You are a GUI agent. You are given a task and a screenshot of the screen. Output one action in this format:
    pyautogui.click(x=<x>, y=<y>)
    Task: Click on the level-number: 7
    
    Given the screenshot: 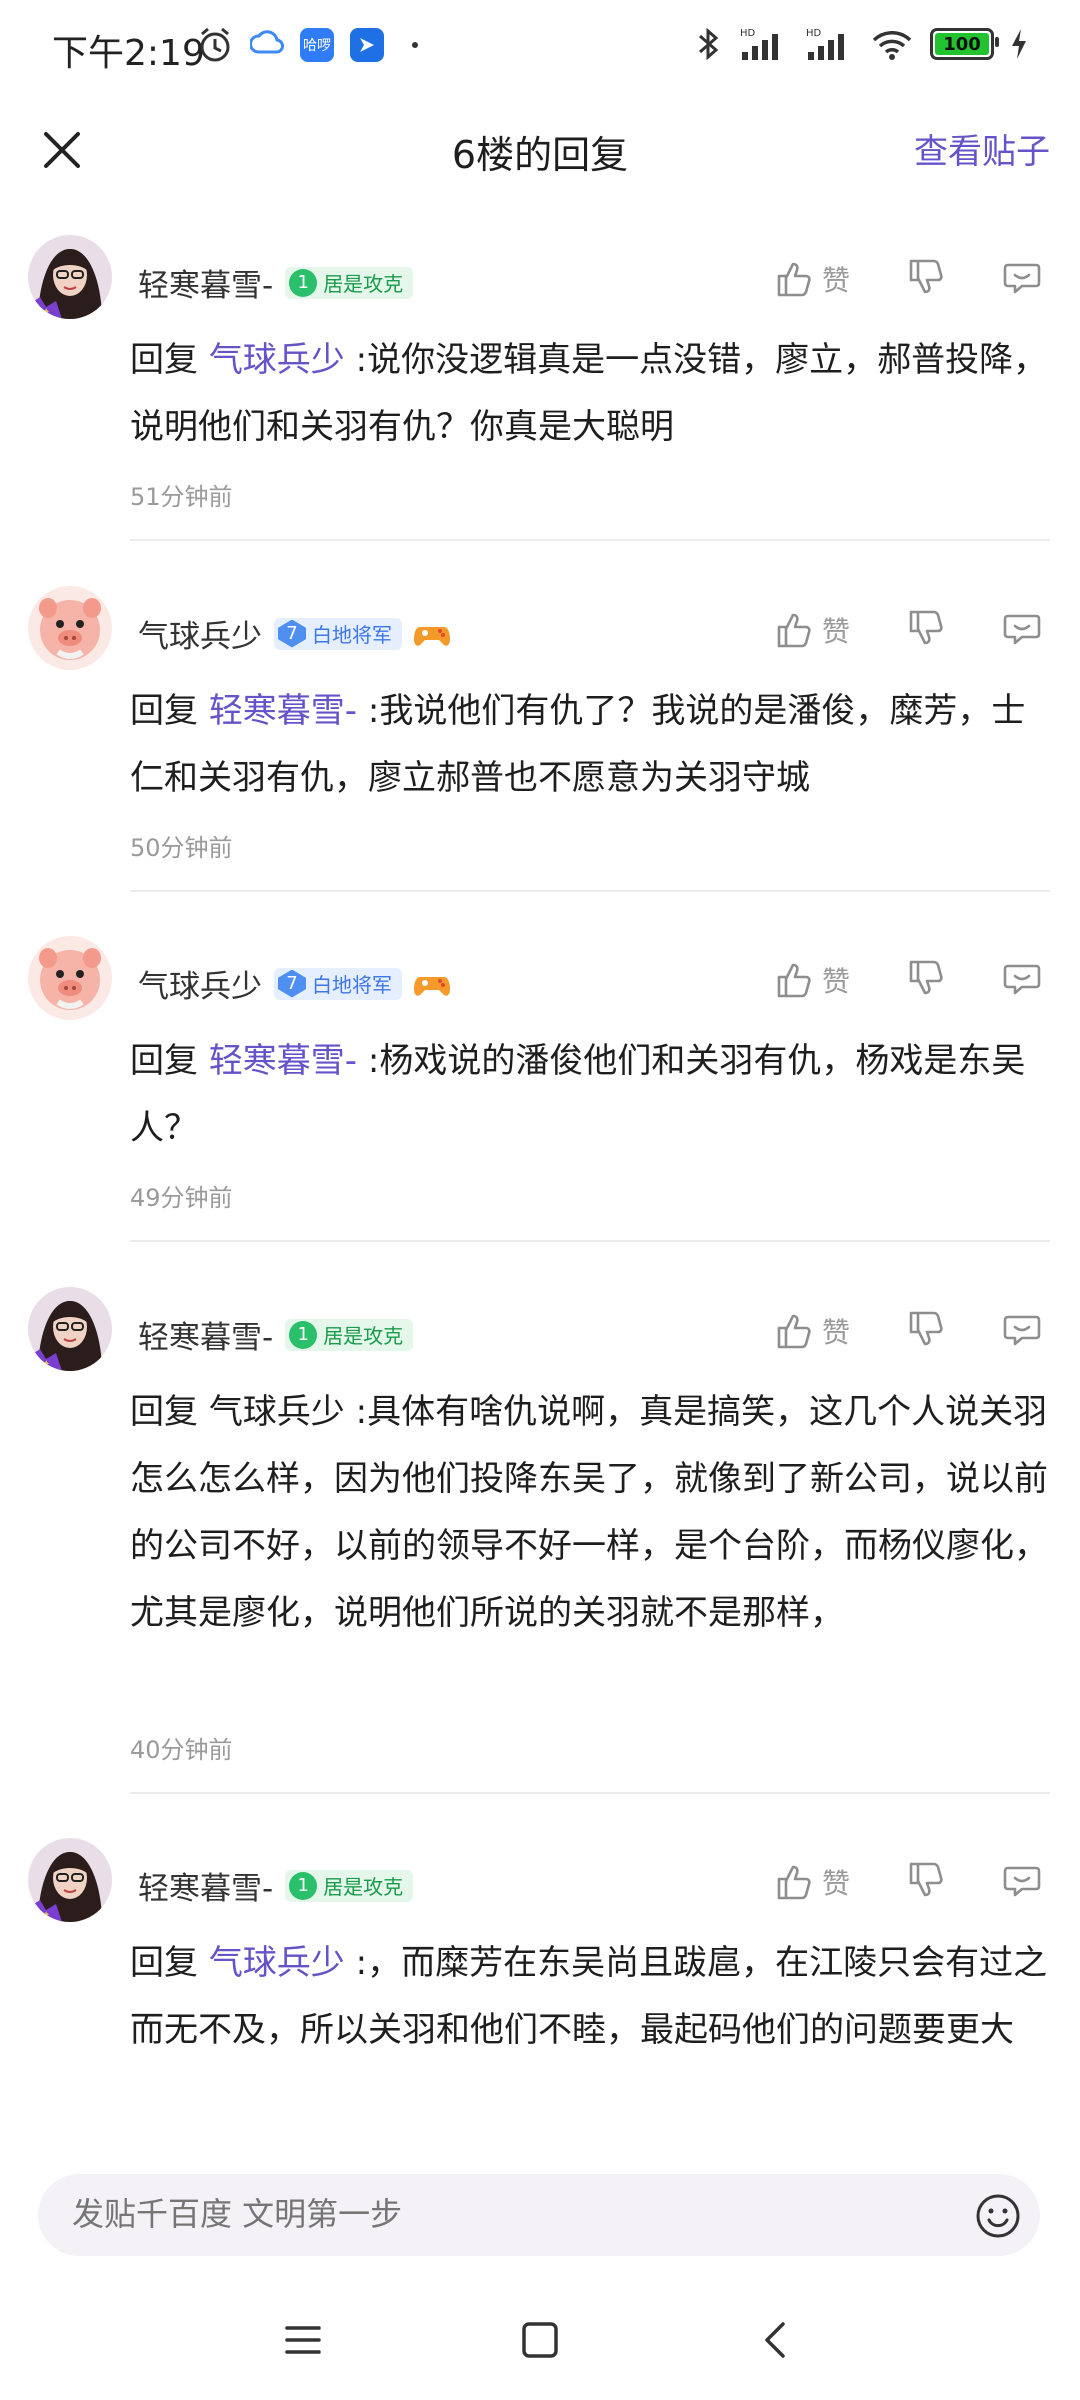 What is the action you would take?
    pyautogui.click(x=292, y=633)
    